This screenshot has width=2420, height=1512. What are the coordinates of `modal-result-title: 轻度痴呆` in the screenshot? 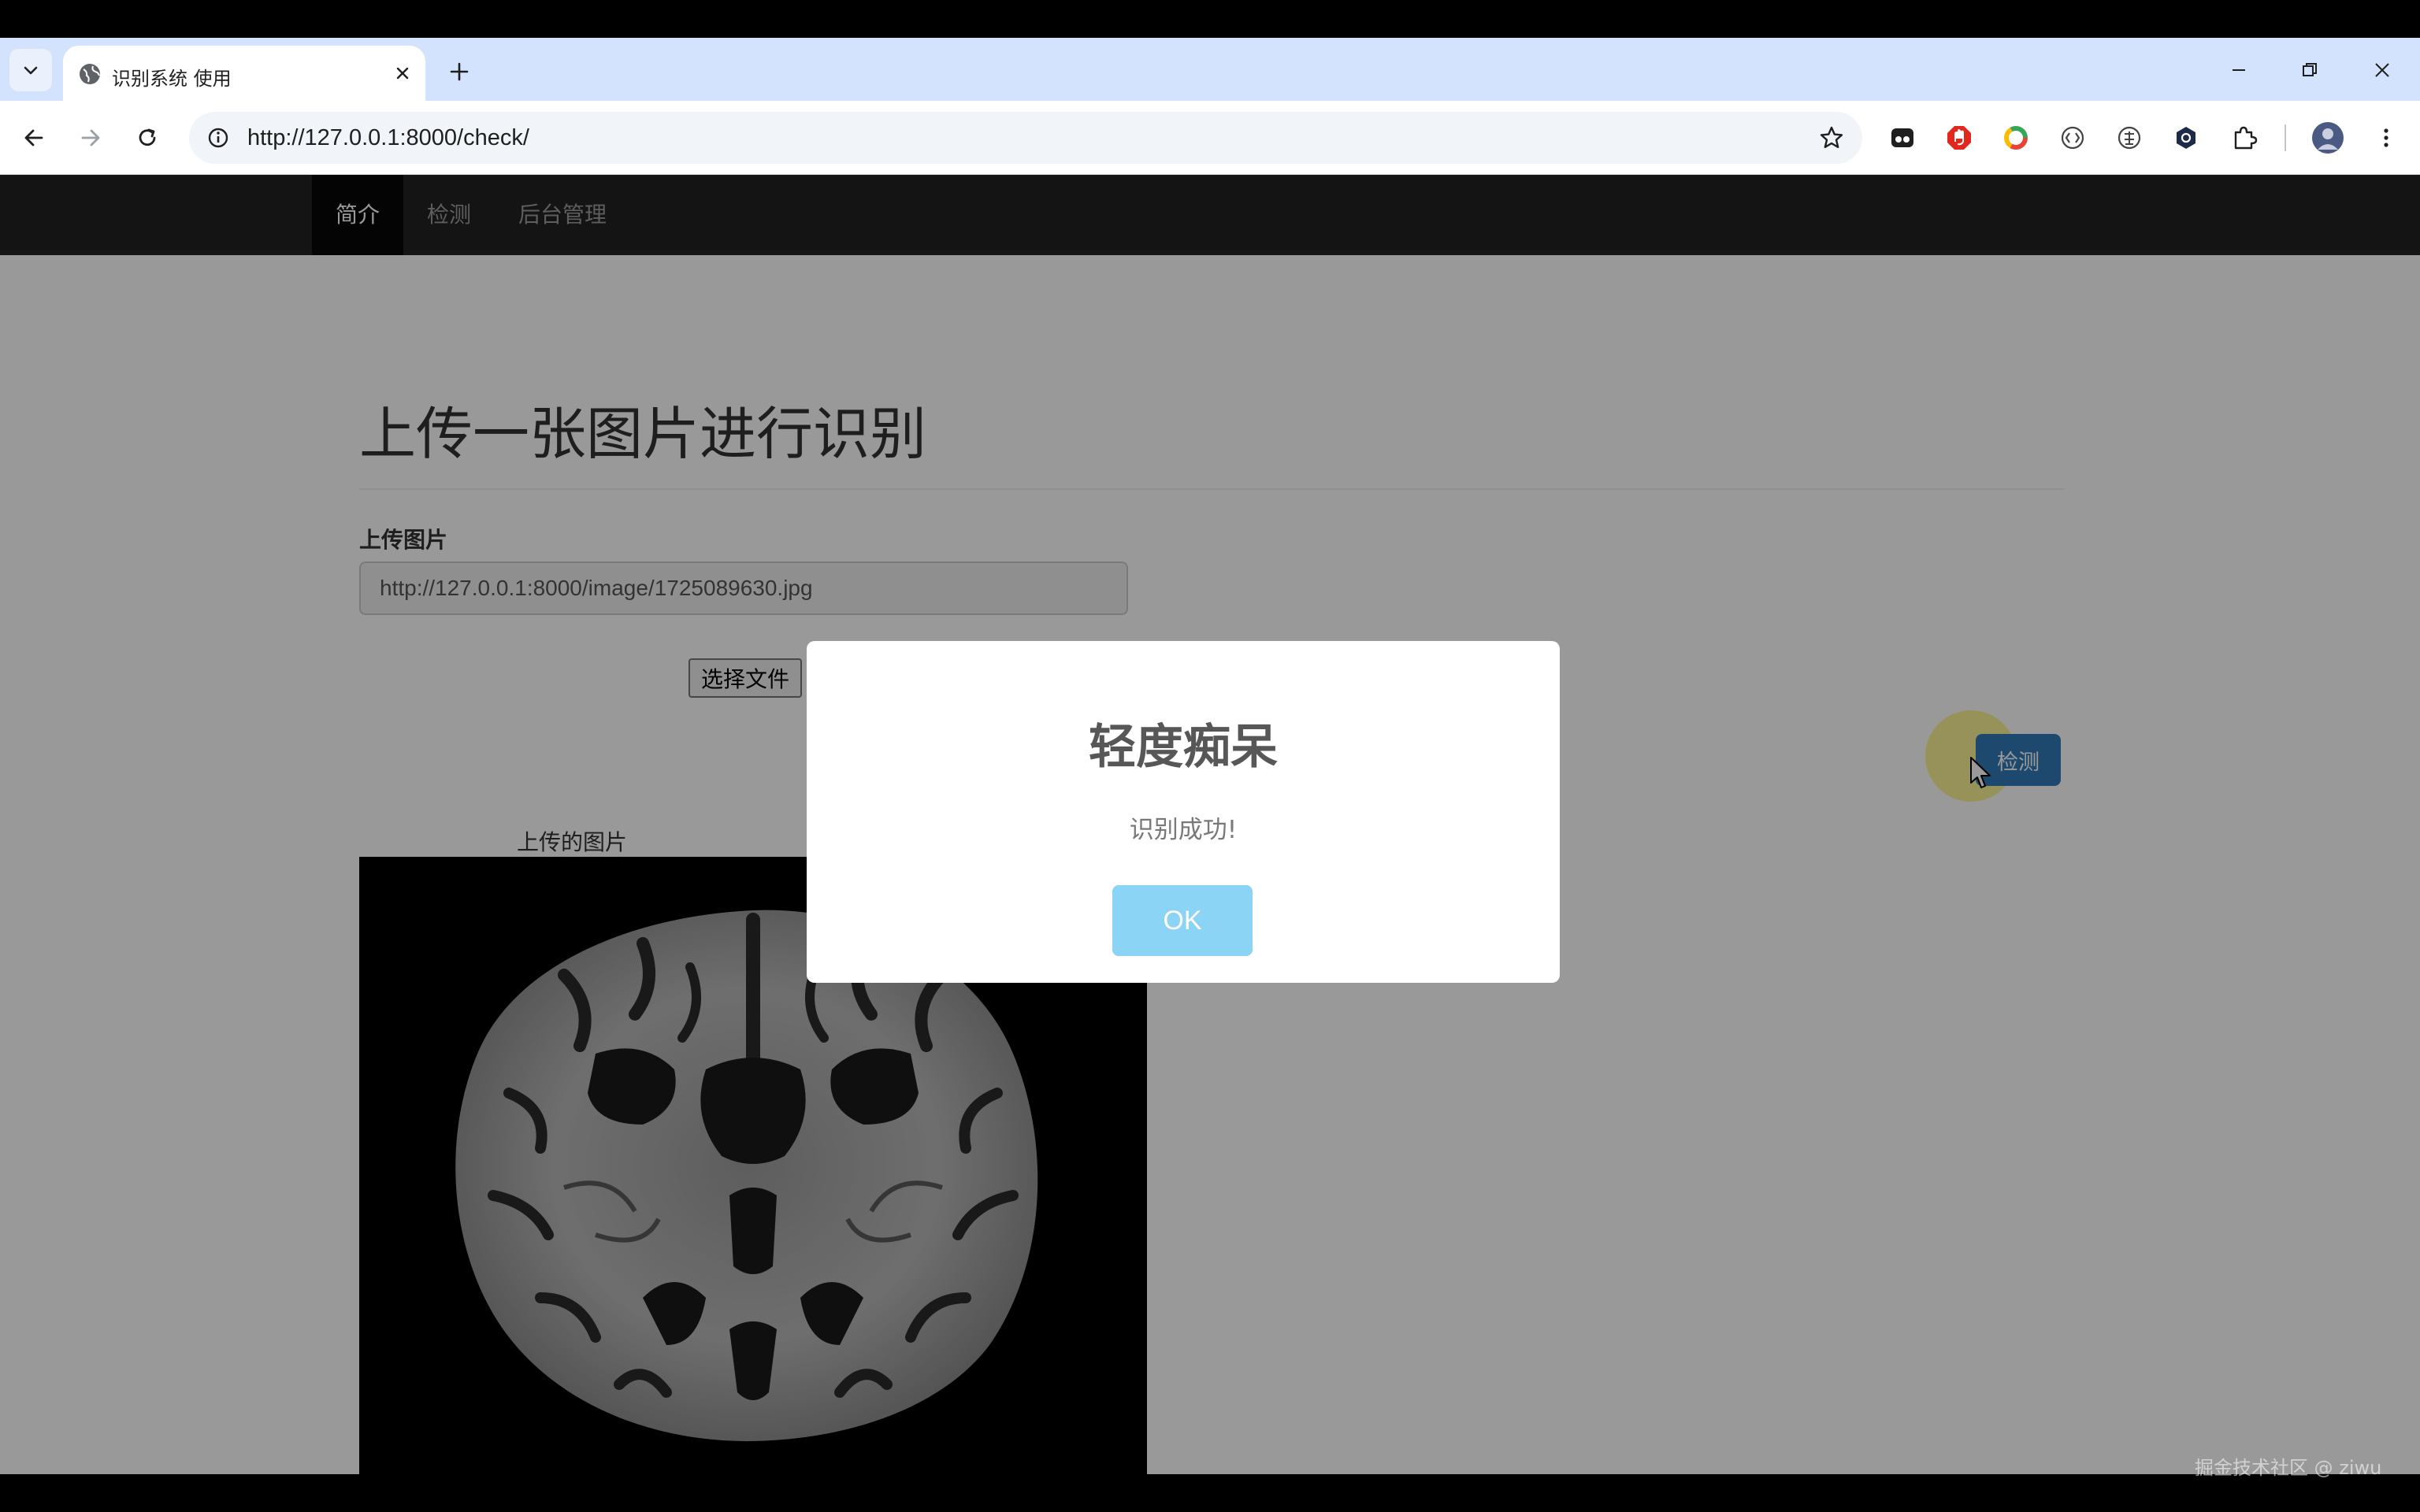 It's located at (1183, 747).